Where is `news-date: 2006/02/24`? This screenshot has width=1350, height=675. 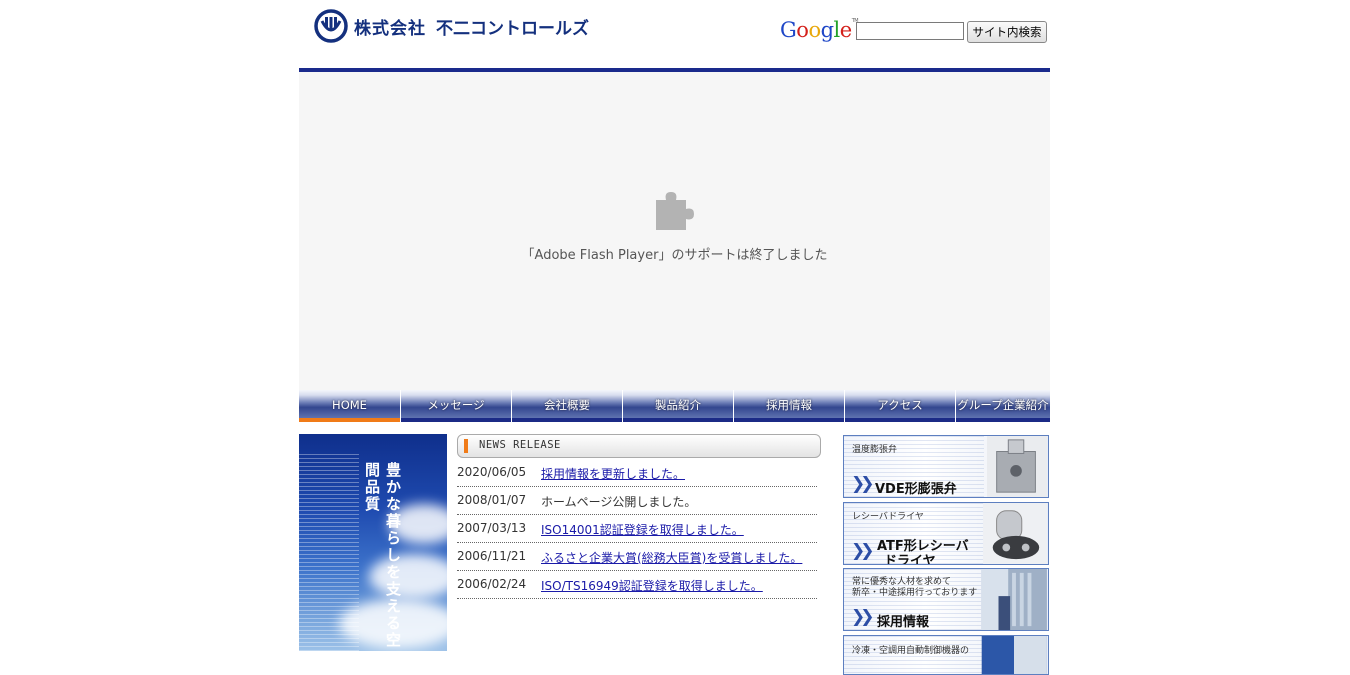
news-date: 2006/02/24 is located at coordinates (492, 584).